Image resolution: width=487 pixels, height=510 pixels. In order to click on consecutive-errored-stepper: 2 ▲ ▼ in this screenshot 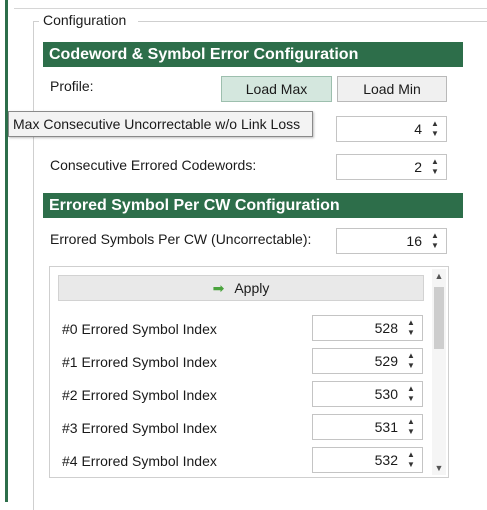, I will do `click(391, 167)`.